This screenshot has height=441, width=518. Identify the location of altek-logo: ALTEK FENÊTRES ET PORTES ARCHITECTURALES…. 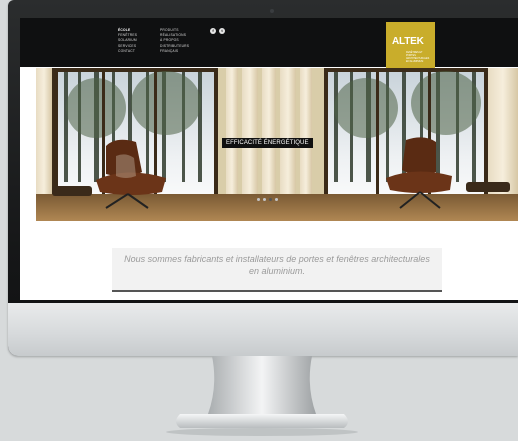
(410, 45).